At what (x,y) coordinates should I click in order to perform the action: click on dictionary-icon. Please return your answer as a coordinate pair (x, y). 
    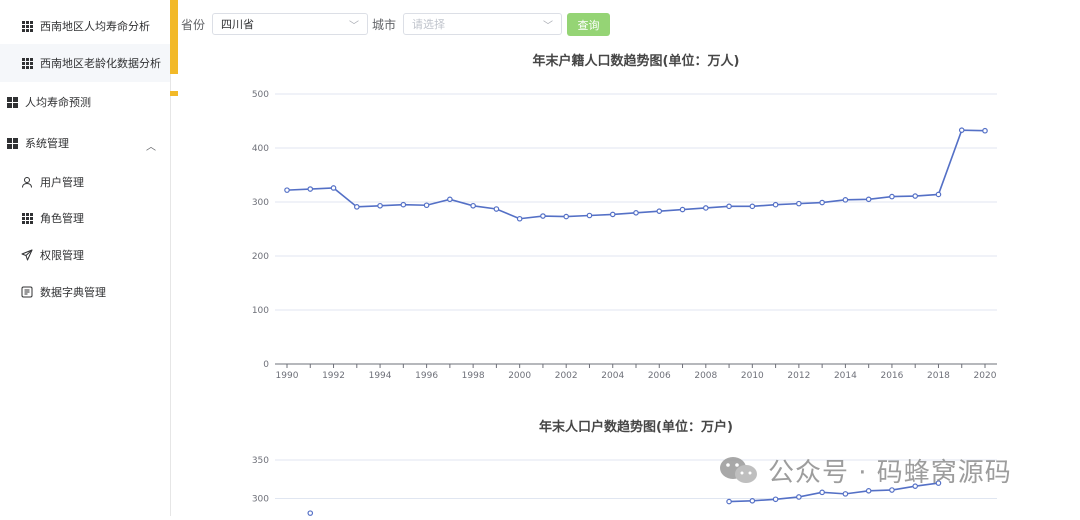
    Looking at the image, I should click on (27, 292).